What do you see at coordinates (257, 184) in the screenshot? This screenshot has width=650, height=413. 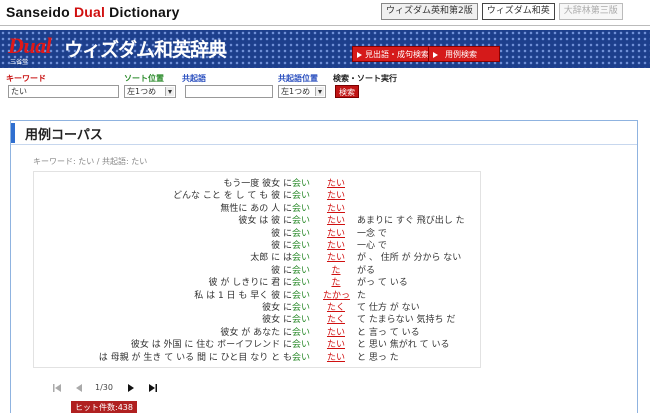 I see `list-item: もう一度 彼女 に会い たい` at bounding box center [257, 184].